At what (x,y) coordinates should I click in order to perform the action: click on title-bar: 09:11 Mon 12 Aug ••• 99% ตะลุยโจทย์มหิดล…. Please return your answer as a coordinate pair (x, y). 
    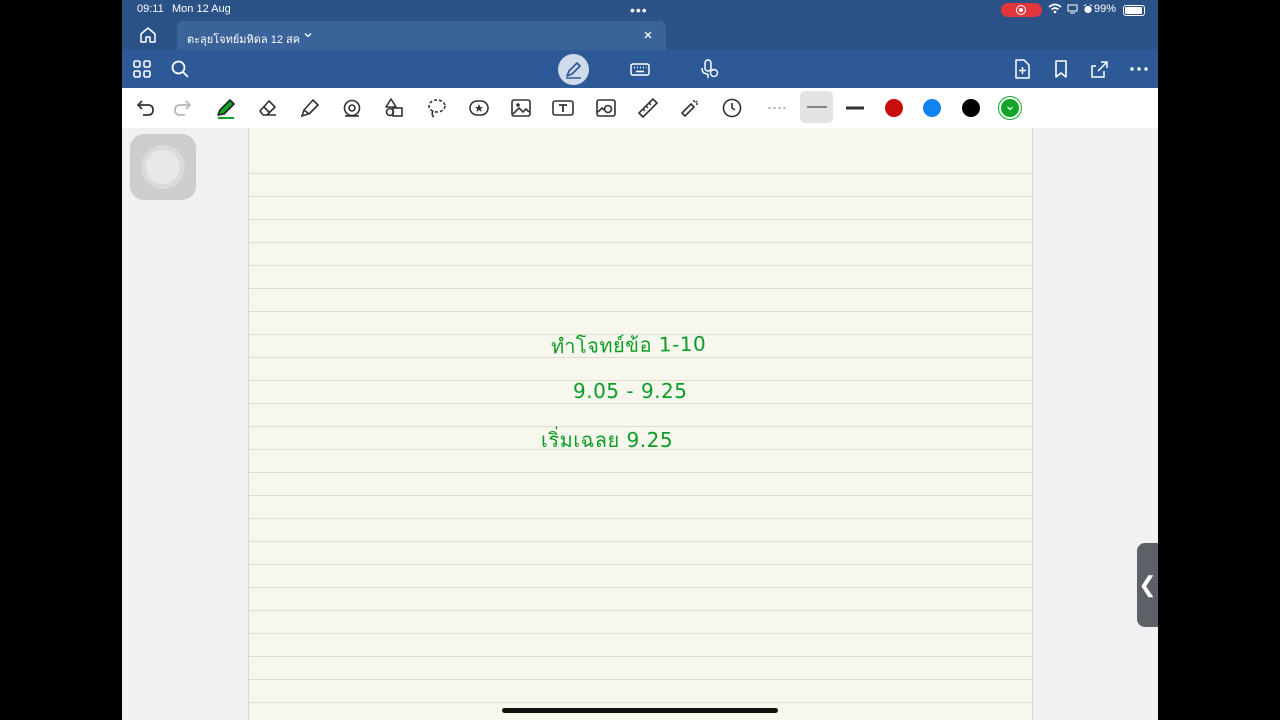
    Looking at the image, I should click on (640, 25).